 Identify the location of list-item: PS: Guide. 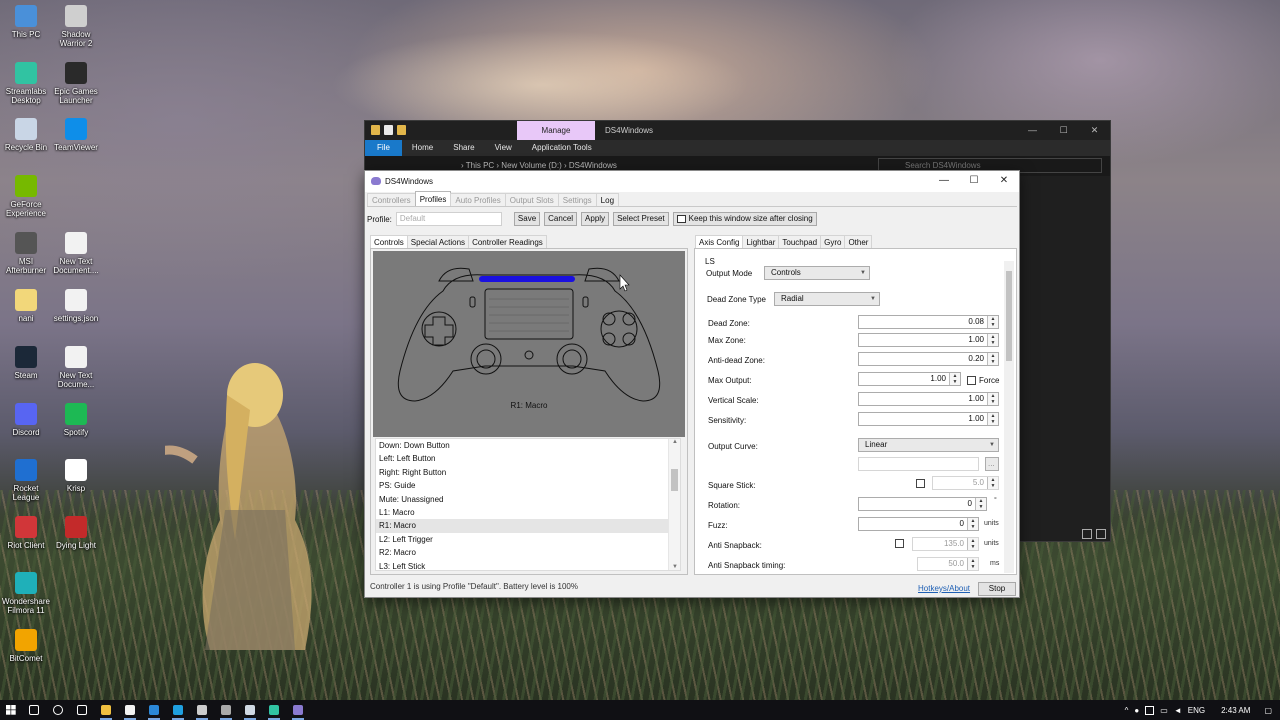
(528, 485).